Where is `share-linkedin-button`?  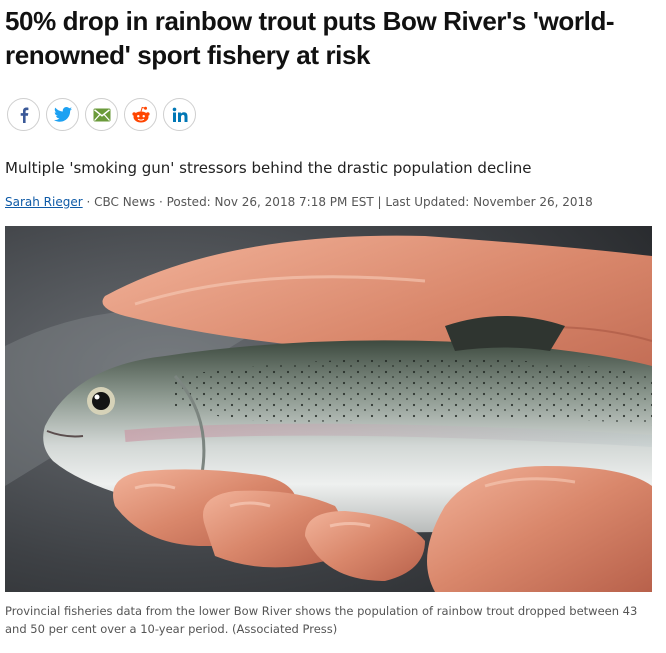
share-linkedin-button is located at coordinates (179, 114).